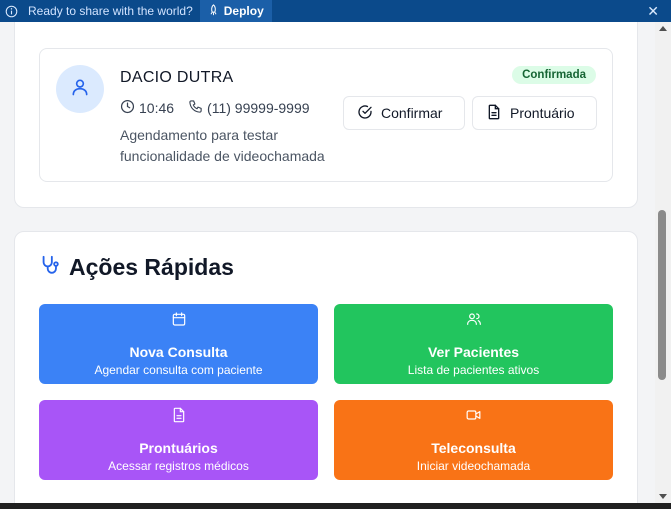 The width and height of the screenshot is (671, 509). I want to click on record-label: Prontuário, so click(542, 113).